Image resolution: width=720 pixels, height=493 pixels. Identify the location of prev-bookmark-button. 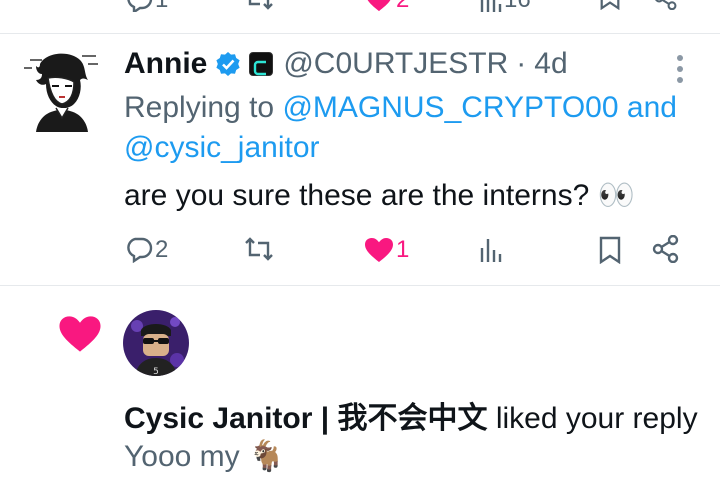
(610, 5).